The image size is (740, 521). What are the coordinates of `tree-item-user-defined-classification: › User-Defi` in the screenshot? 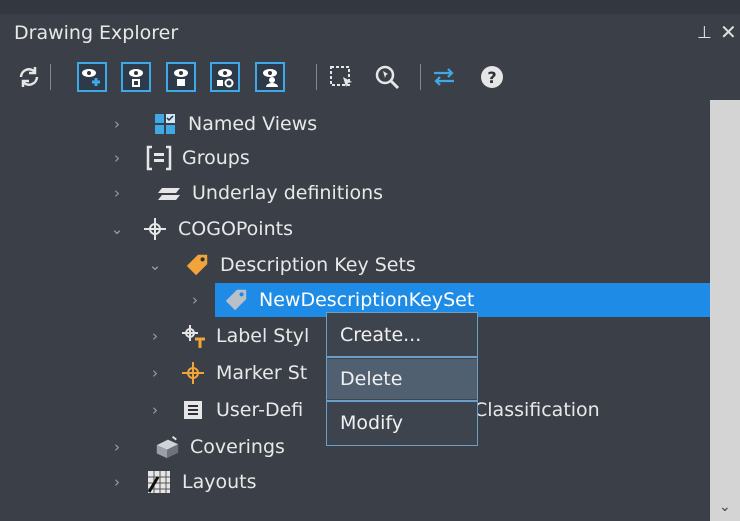 It's located at (225, 410).